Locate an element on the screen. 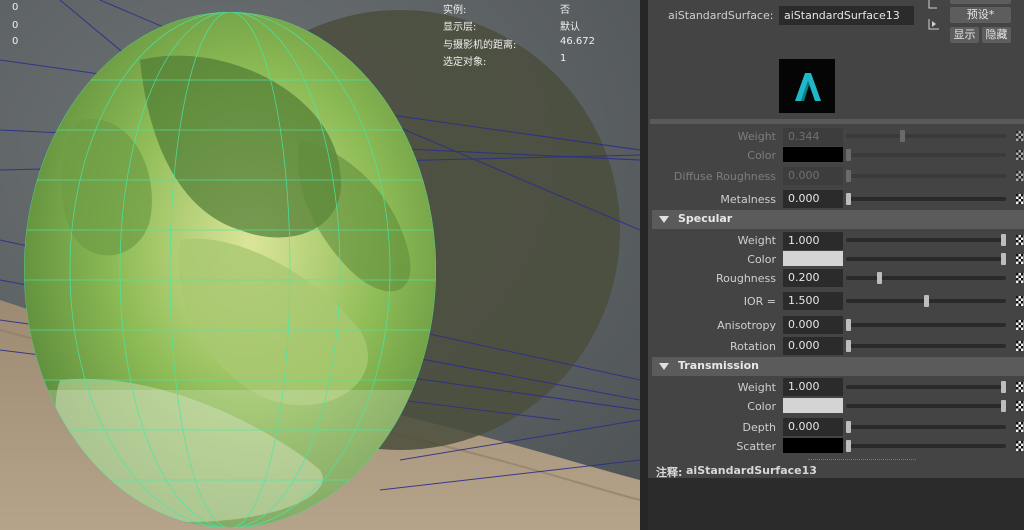  hud-label-instance: 实例: is located at coordinates (455, 10).